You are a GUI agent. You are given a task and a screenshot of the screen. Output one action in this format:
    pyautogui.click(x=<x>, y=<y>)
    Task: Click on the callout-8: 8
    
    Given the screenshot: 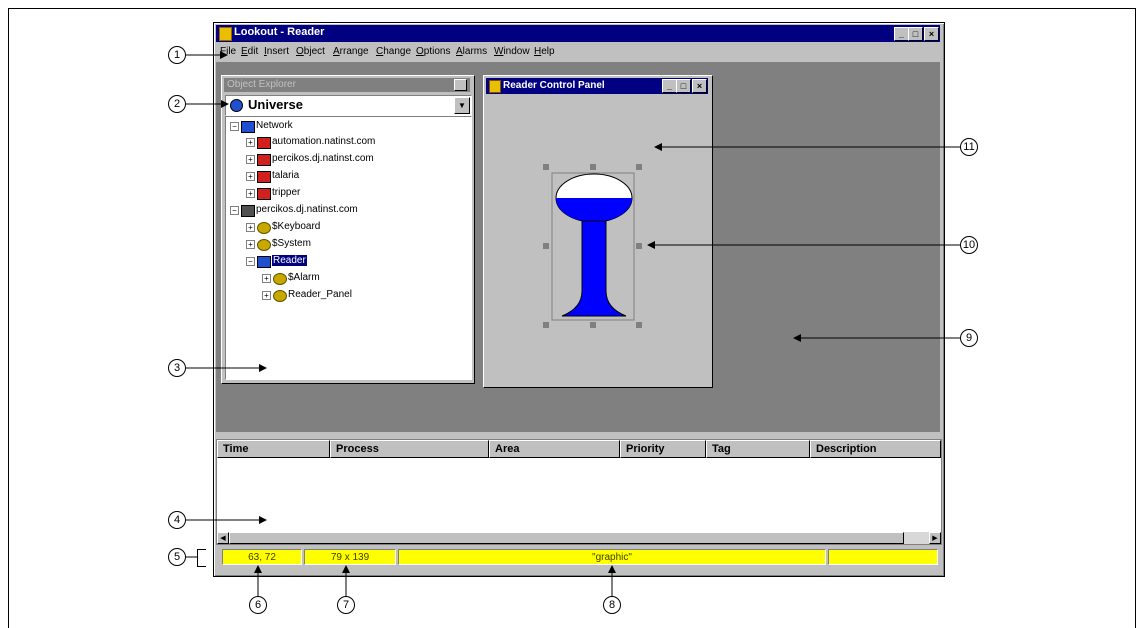 What is the action you would take?
    pyautogui.click(x=612, y=605)
    